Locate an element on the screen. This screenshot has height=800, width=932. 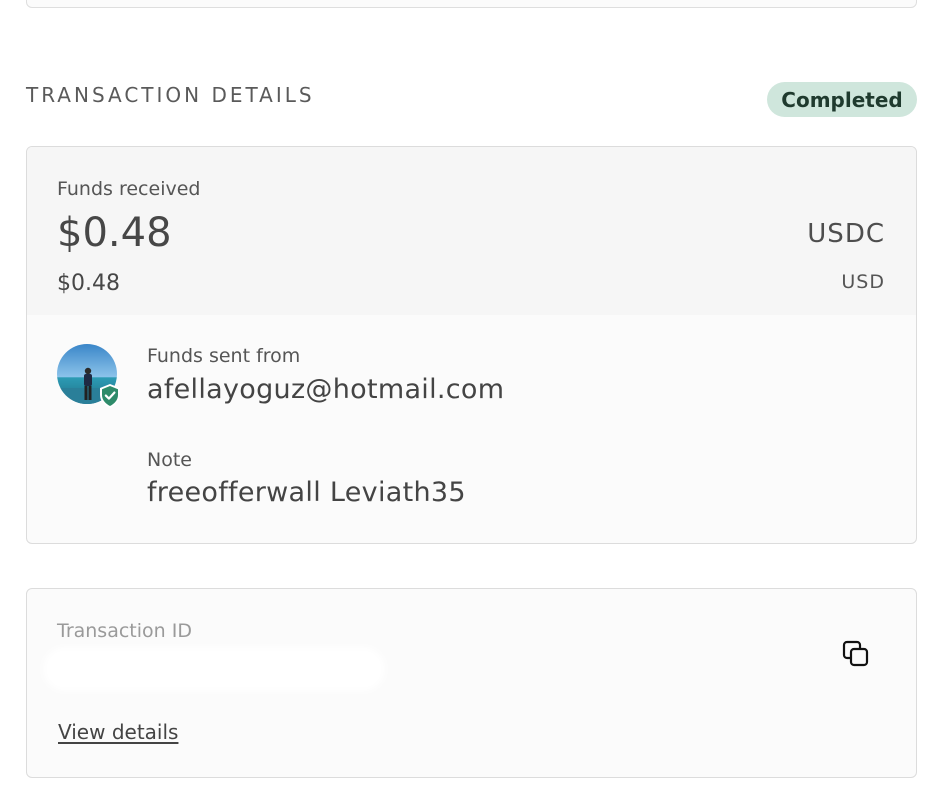
previous-card is located at coordinates (471, 4).